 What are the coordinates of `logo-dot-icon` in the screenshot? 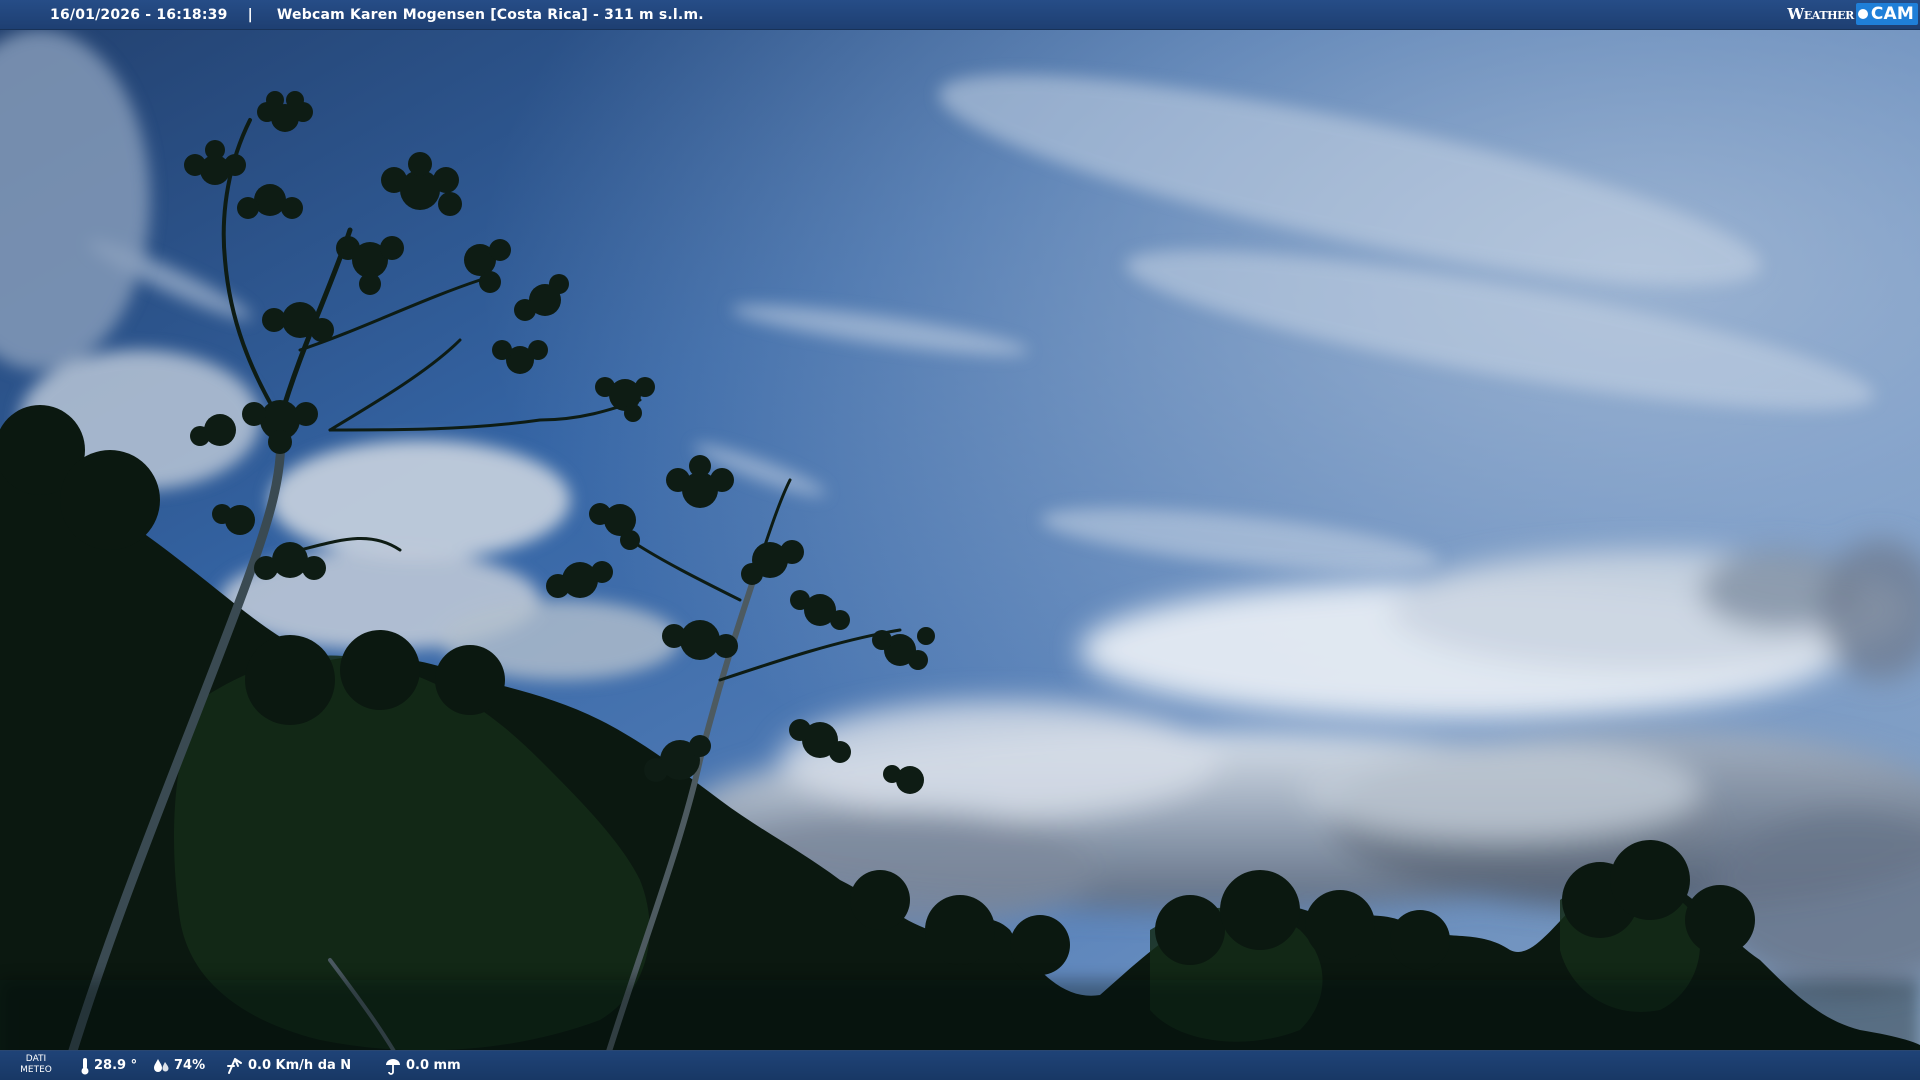 It's located at (1862, 14).